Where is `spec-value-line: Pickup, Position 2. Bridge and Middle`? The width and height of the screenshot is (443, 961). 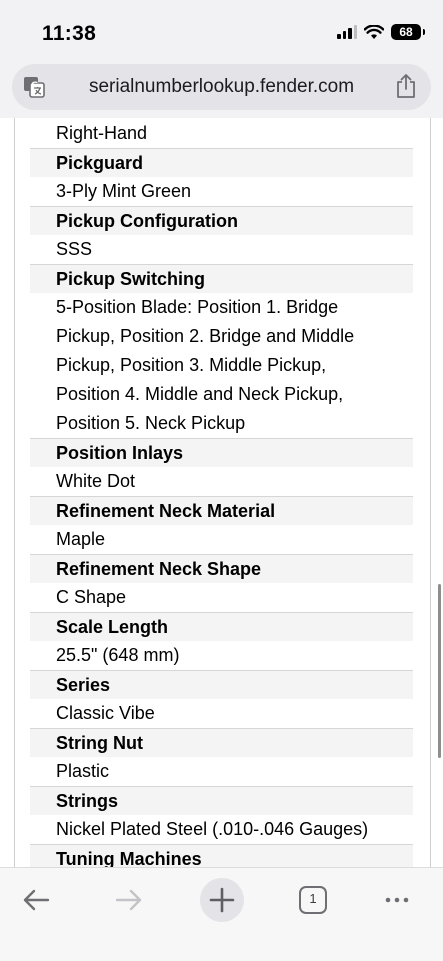 spec-value-line: Pickup, Position 2. Bridge and Middle is located at coordinates (205, 336).